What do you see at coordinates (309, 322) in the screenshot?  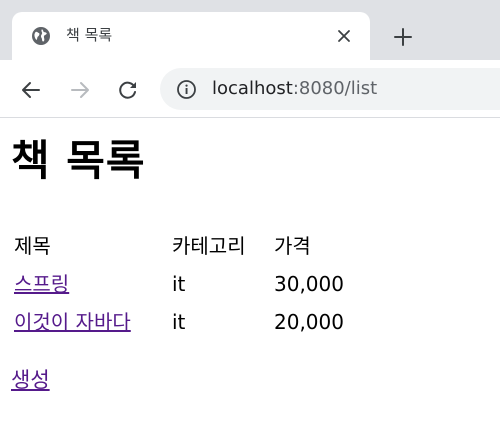 I see `book-price-cell: 20,000` at bounding box center [309, 322].